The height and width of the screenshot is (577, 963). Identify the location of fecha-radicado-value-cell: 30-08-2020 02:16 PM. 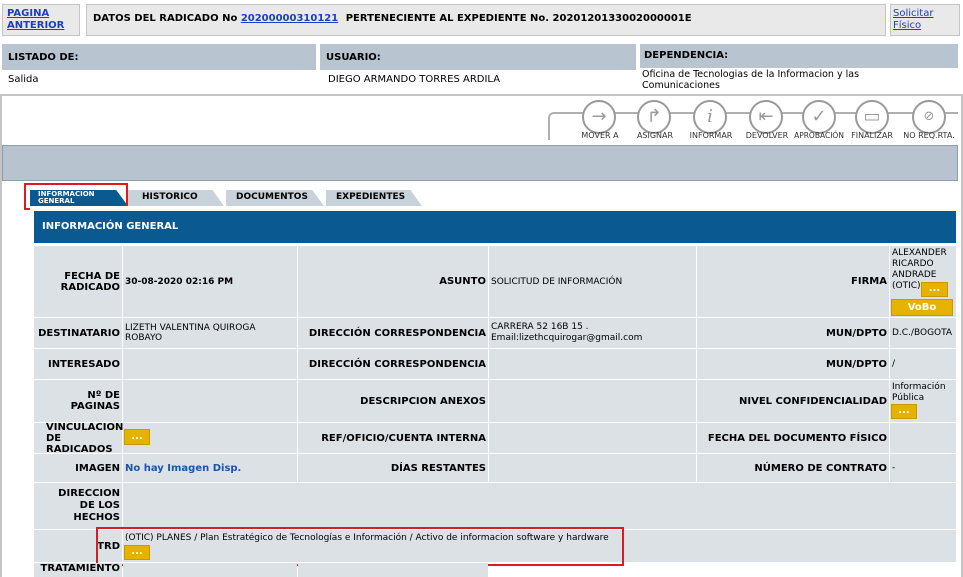
(210, 281).